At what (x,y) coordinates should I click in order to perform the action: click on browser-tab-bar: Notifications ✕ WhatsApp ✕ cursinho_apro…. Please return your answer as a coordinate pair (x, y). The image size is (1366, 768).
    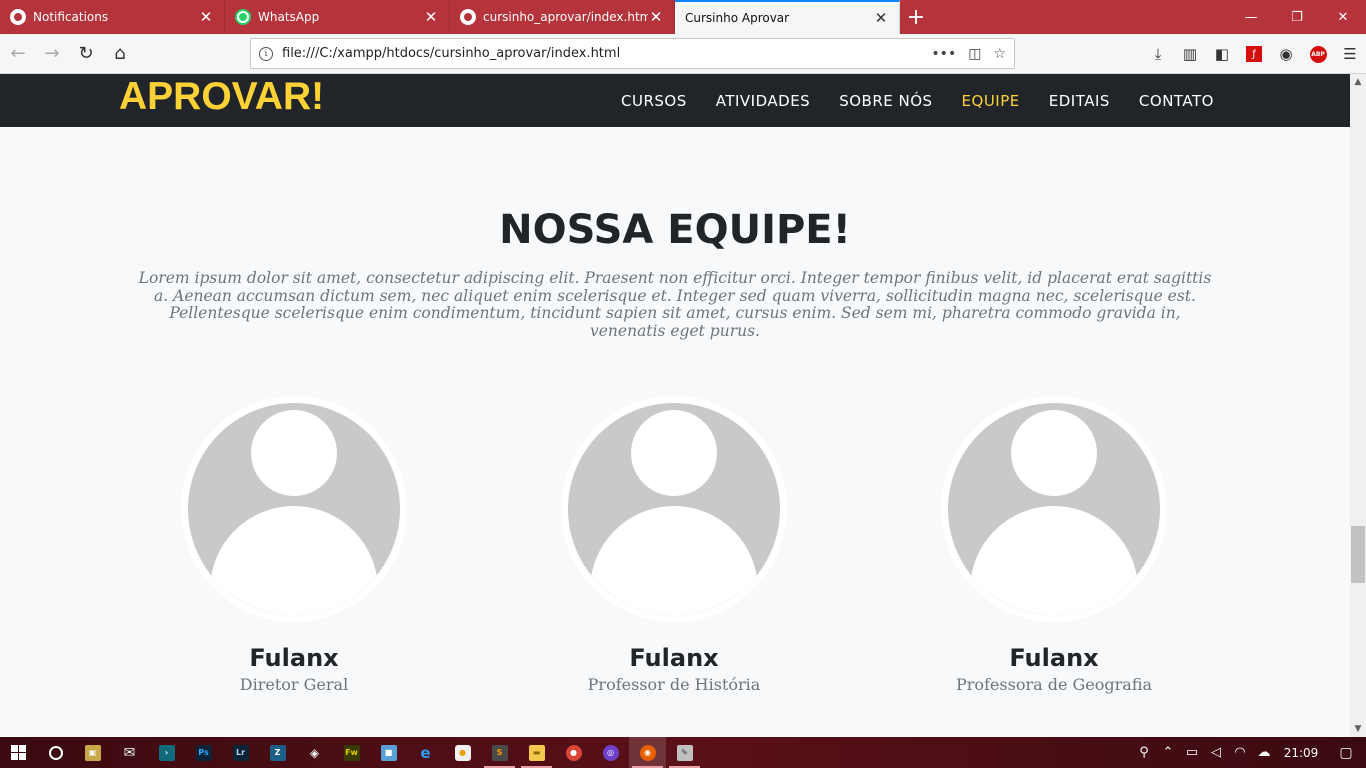
    Looking at the image, I should click on (683, 17).